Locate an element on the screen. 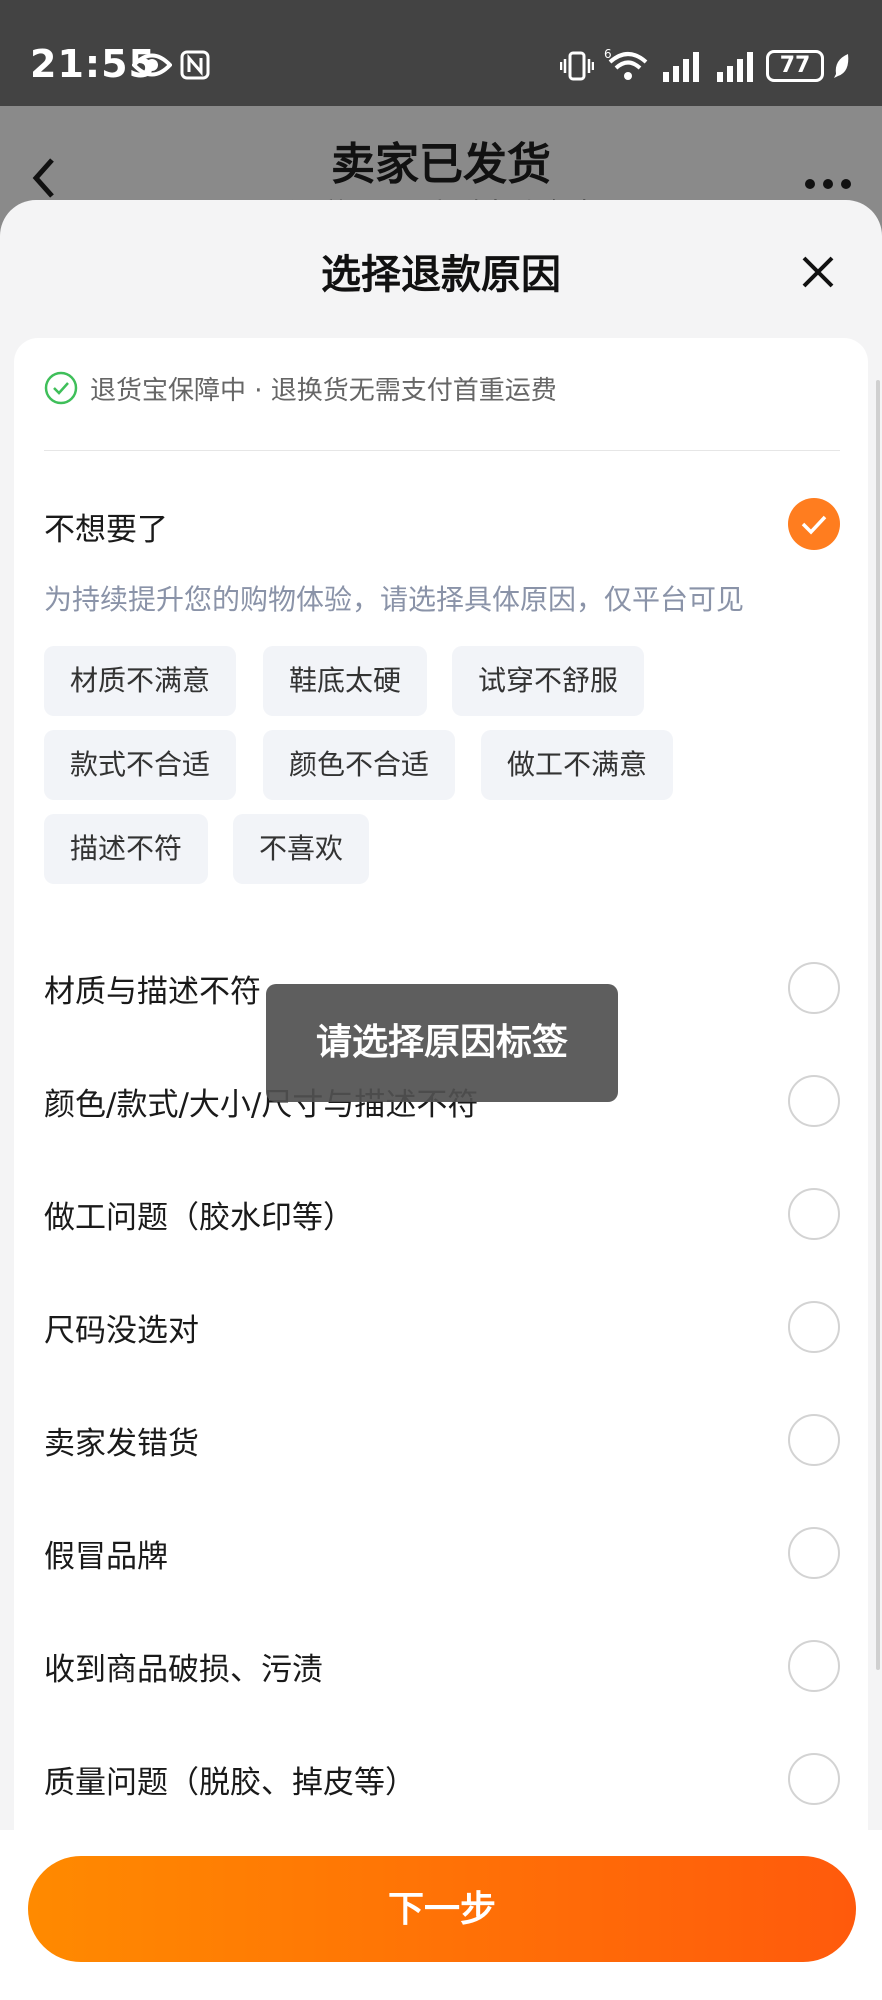 The width and height of the screenshot is (882, 2000). option-label: 卖家发错货 is located at coordinates (121, 1440).